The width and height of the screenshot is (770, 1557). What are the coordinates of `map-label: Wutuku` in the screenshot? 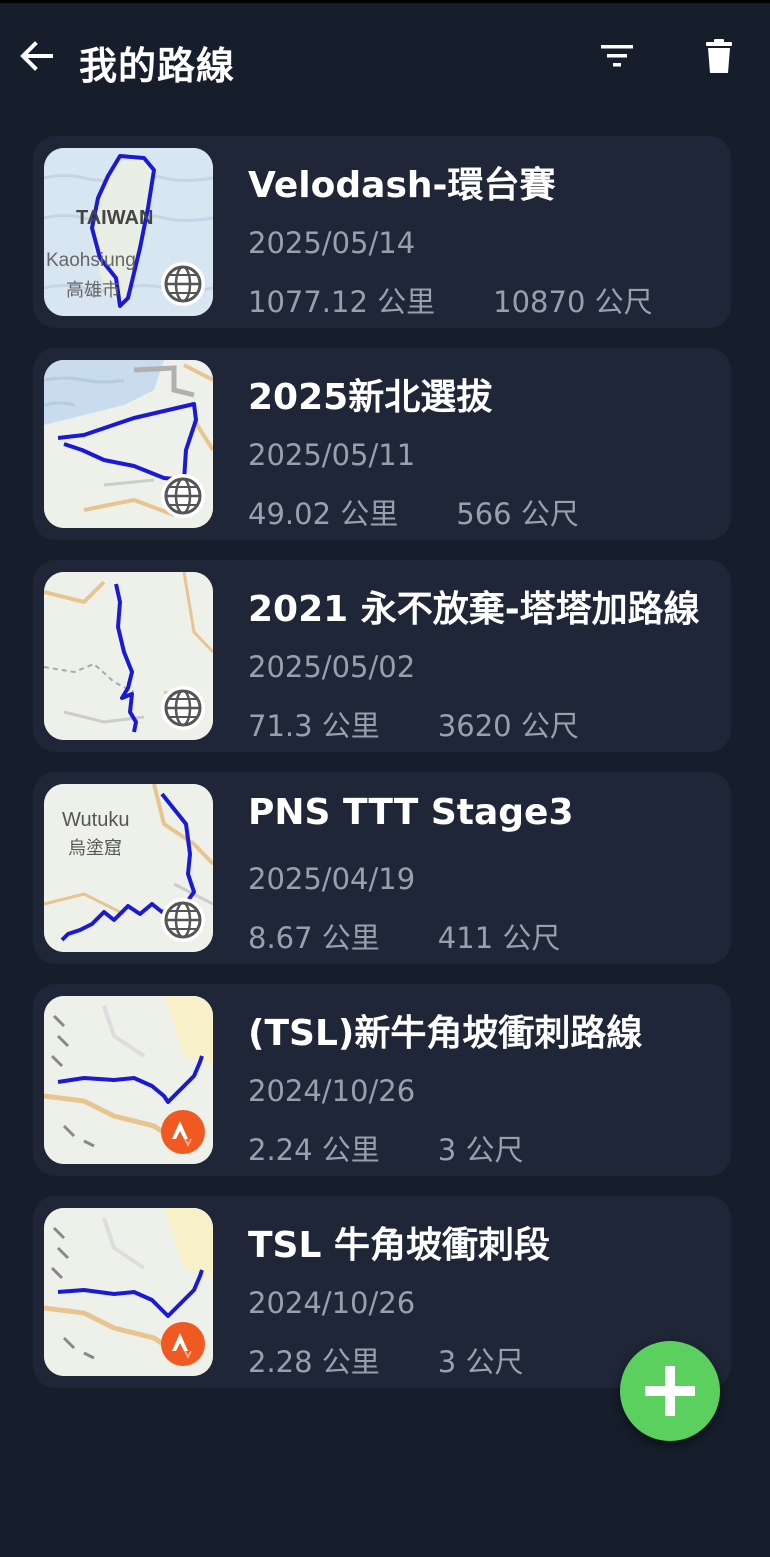 It's located at (95, 820).